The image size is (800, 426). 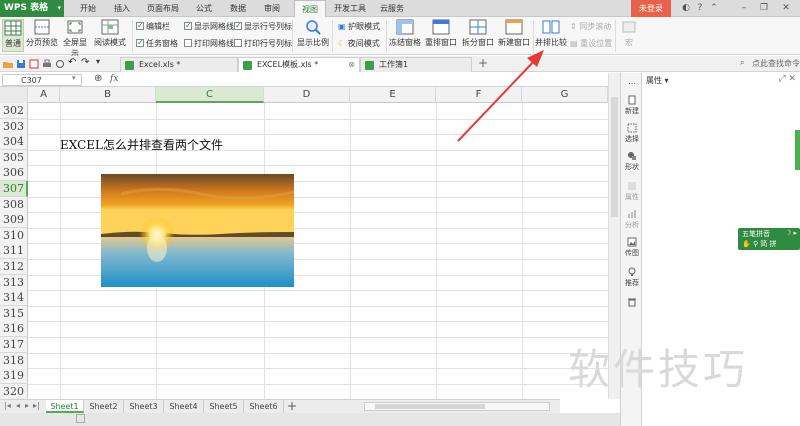 I want to click on sheet-tab: Sheet6, so click(x=264, y=406).